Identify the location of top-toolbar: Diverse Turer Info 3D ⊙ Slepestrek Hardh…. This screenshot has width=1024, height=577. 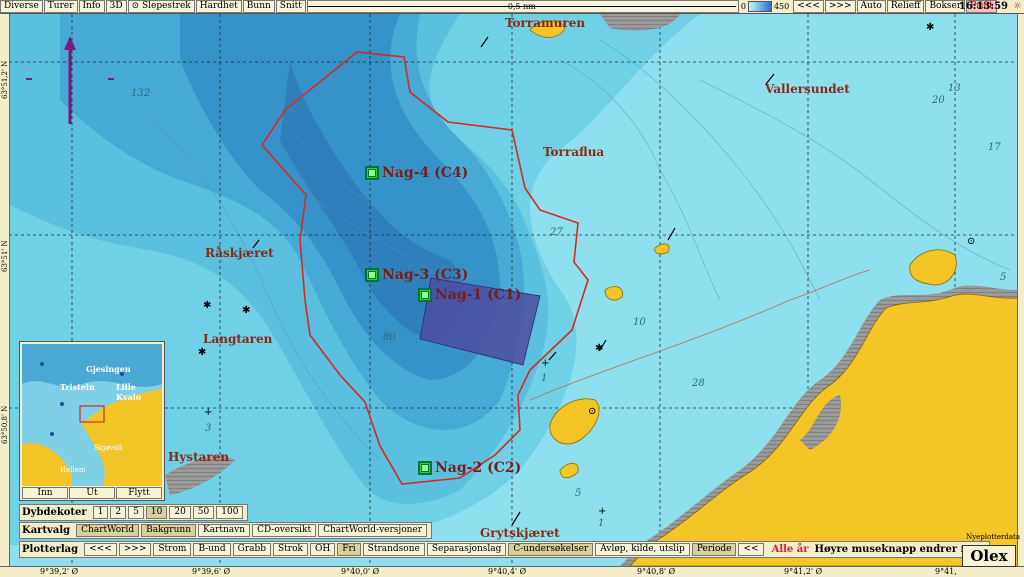
(512, 7).